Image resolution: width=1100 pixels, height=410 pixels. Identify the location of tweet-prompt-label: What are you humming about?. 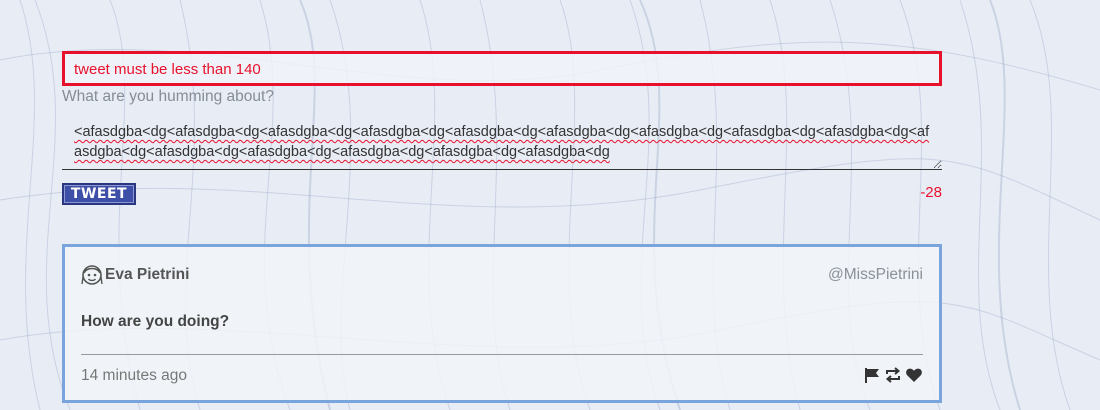
(168, 96).